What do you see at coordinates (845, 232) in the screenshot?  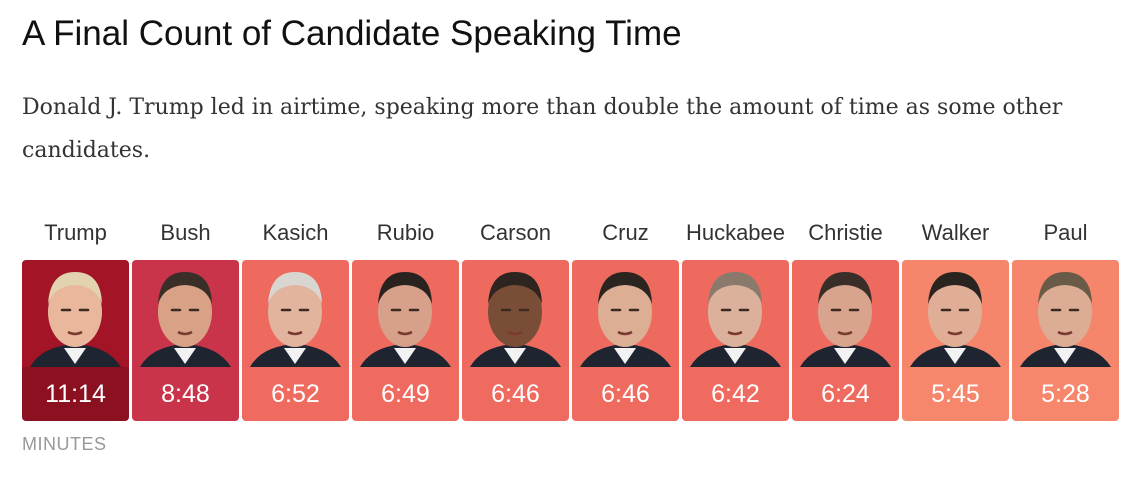 I see `candidate-name: Christie` at bounding box center [845, 232].